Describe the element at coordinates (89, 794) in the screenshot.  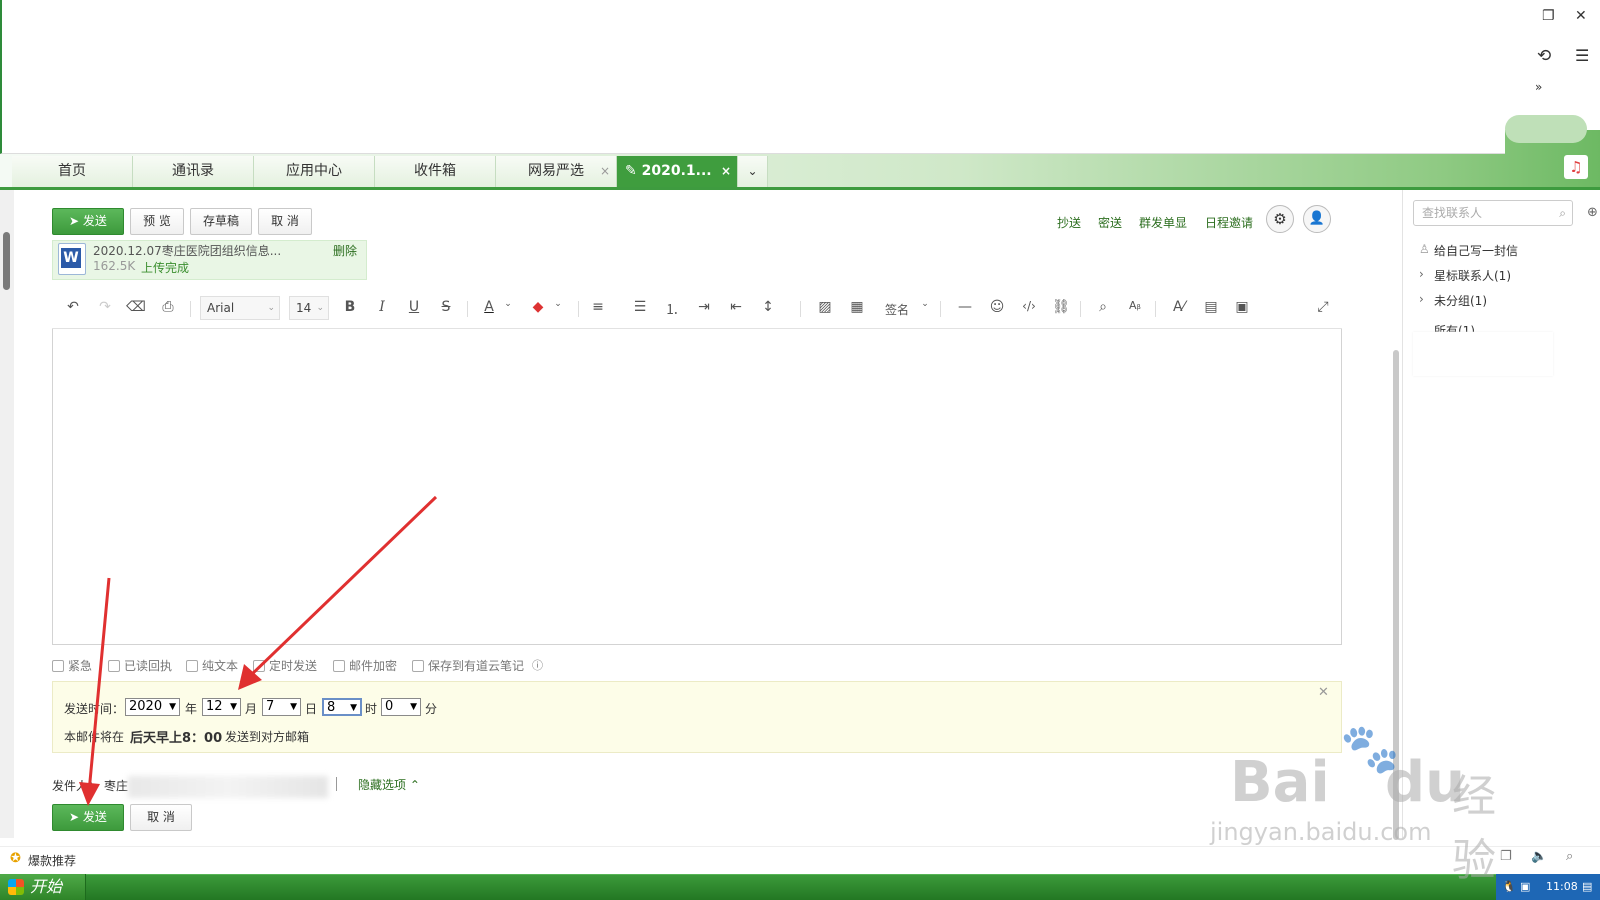
I see `arrowhead` at that location.